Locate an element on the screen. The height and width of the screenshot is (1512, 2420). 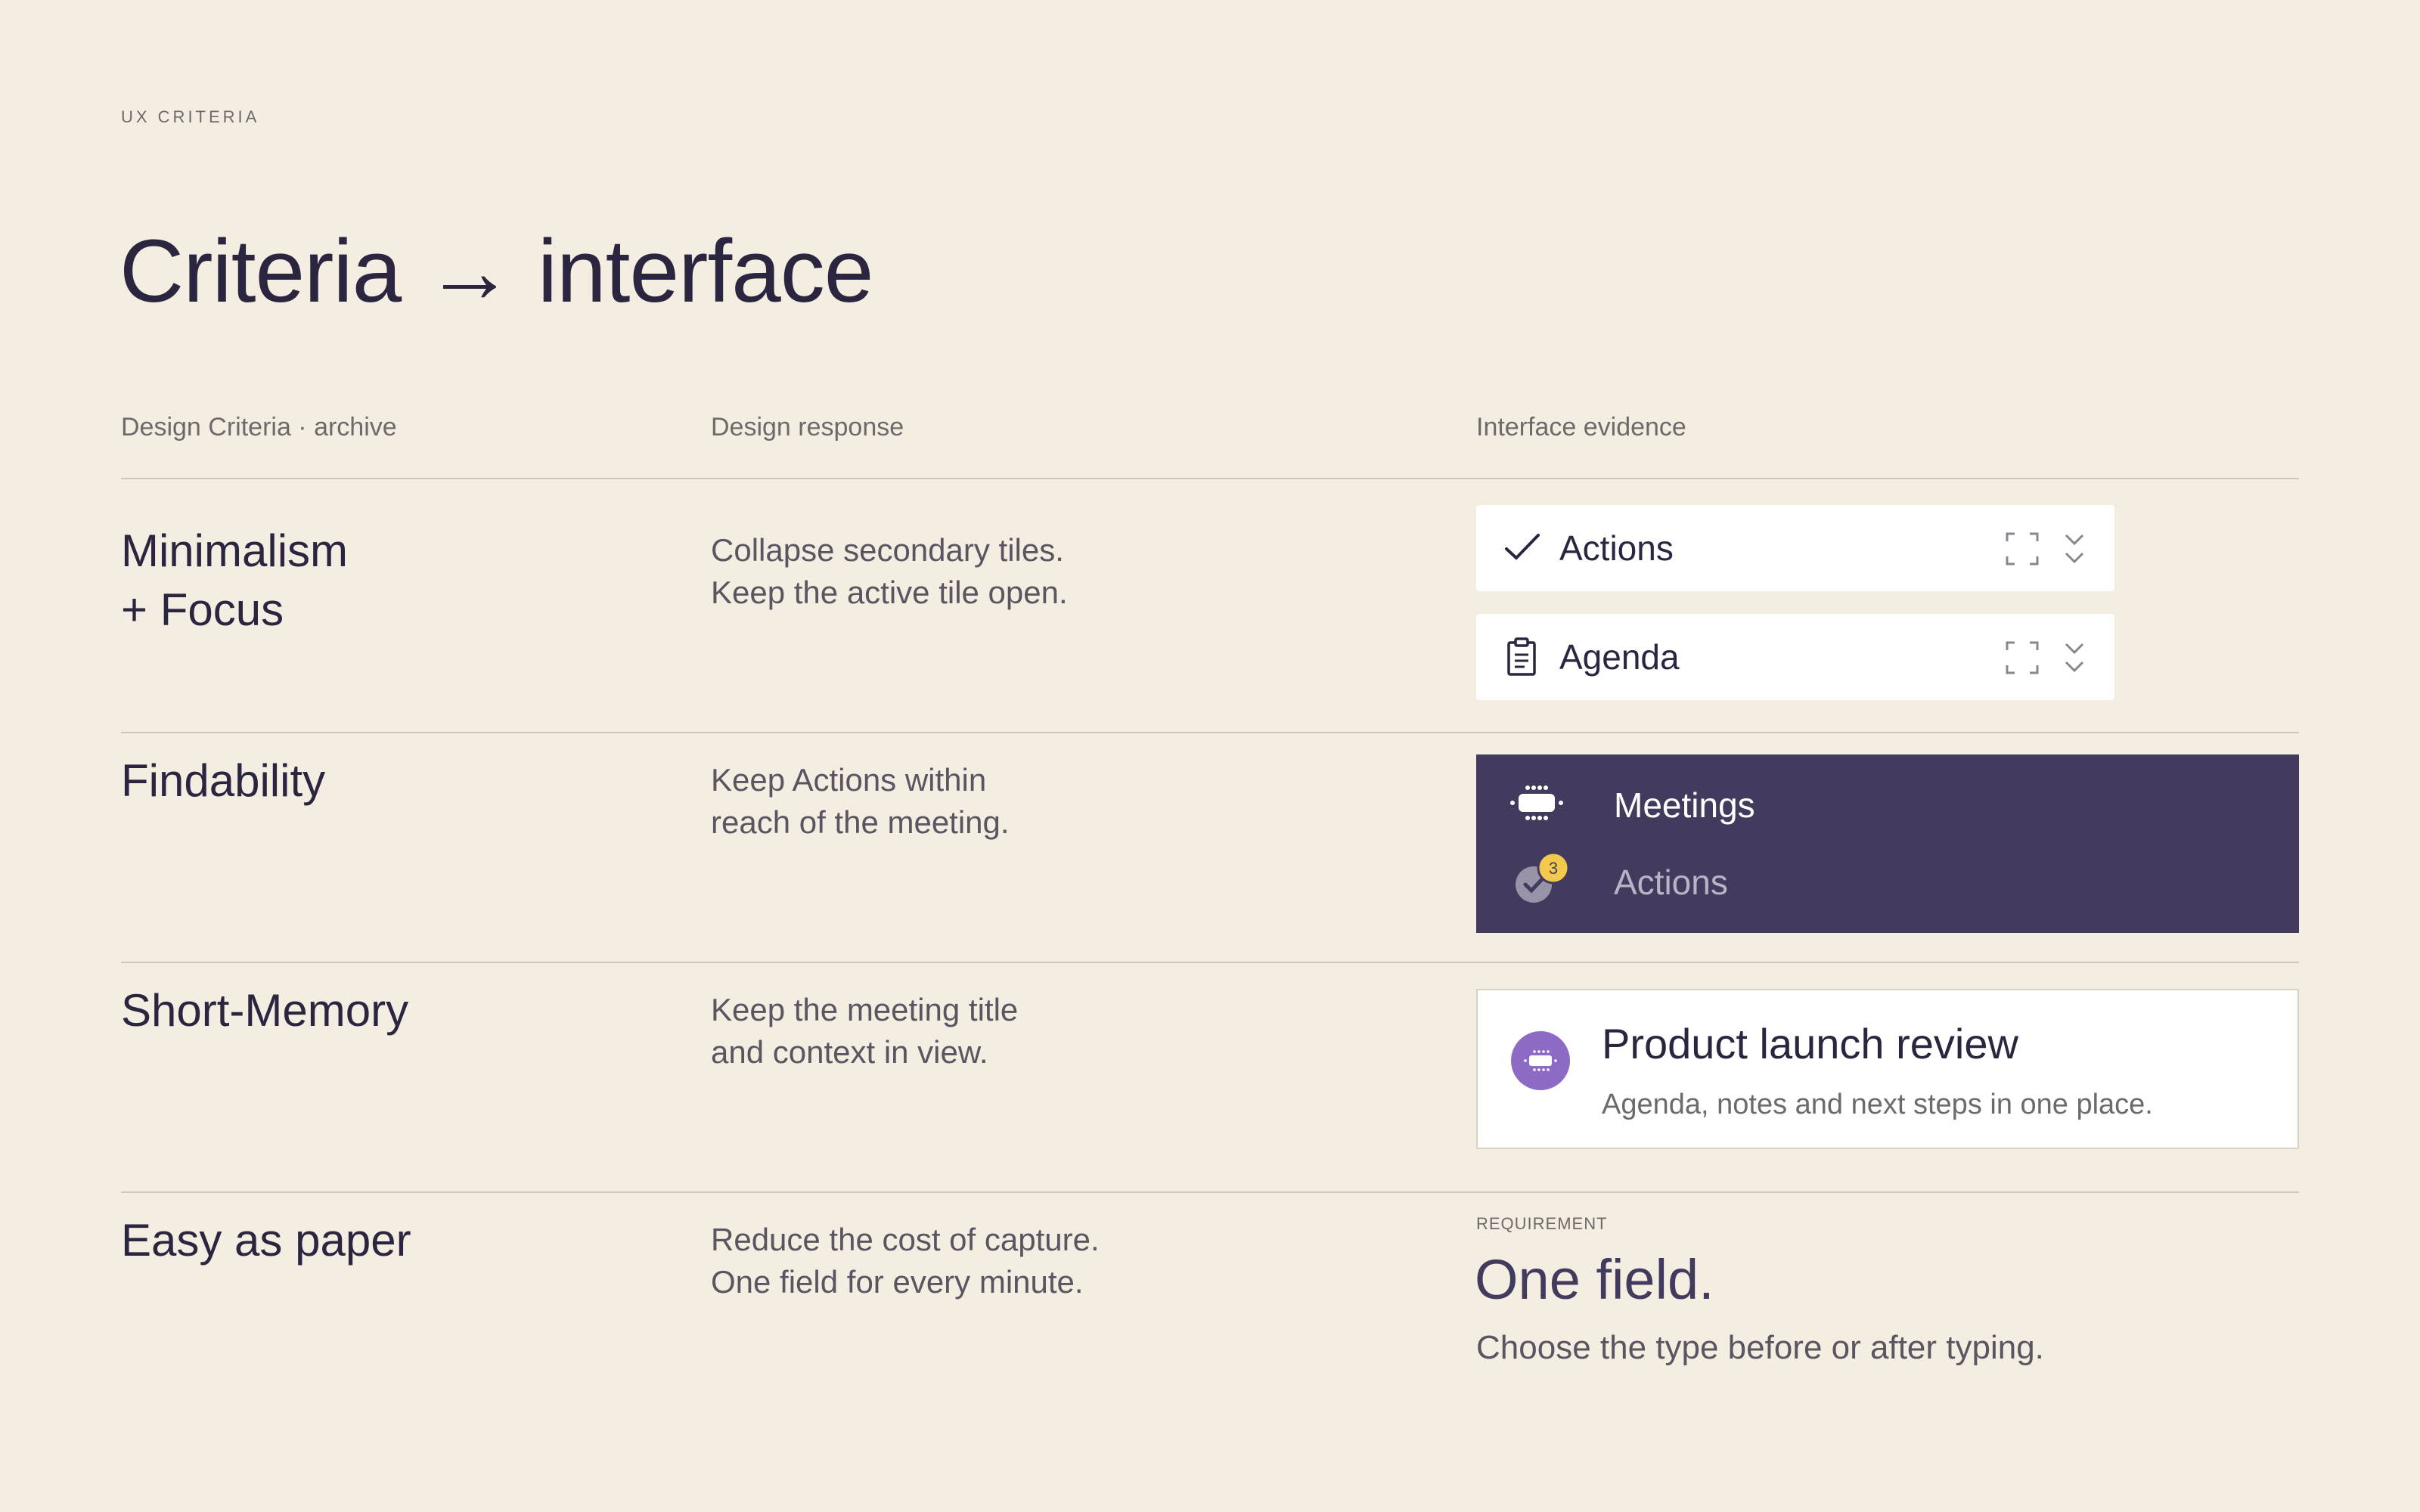
response-line: reach of the meeting. is located at coordinates (861, 822).